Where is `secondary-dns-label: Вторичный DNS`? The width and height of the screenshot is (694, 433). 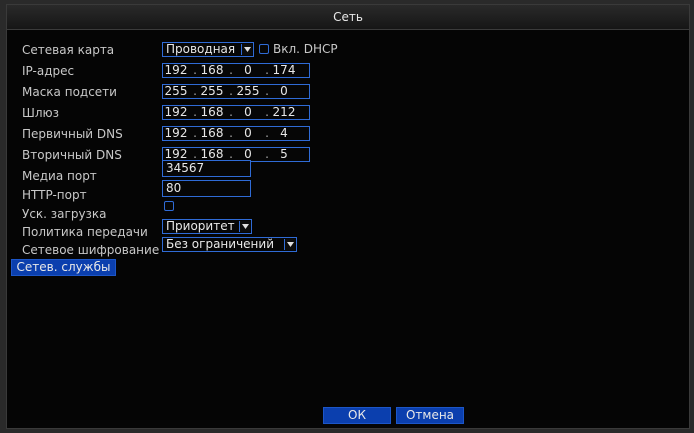
secondary-dns-label: Вторичный DNS is located at coordinates (72, 155).